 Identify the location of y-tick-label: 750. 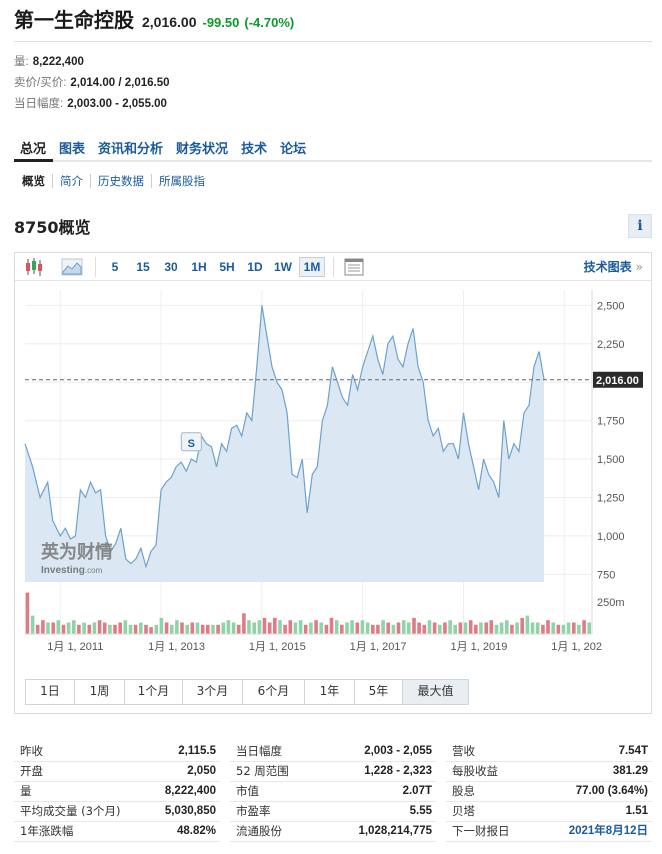
(606, 575).